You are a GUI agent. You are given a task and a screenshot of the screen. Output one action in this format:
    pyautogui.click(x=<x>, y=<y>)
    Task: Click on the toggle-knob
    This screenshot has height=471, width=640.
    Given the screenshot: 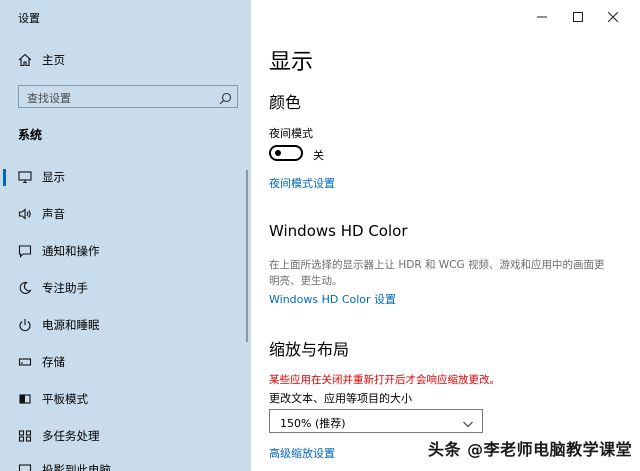 What is the action you would take?
    pyautogui.click(x=278, y=153)
    